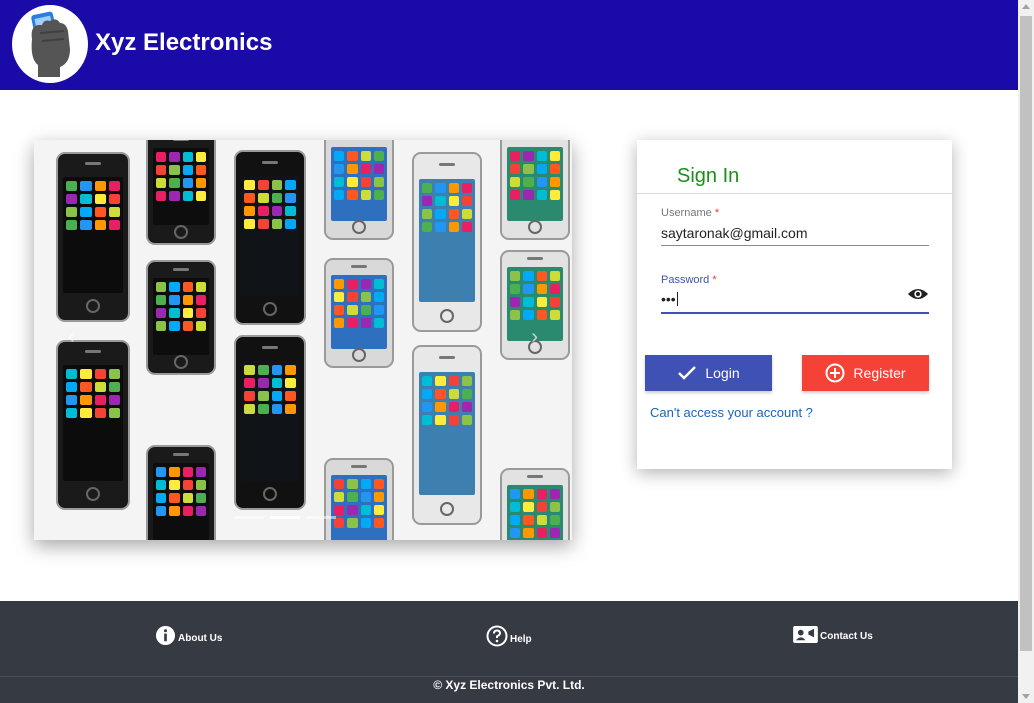  What do you see at coordinates (534, 337) in the screenshot?
I see `carousel-next-icon: ›` at bounding box center [534, 337].